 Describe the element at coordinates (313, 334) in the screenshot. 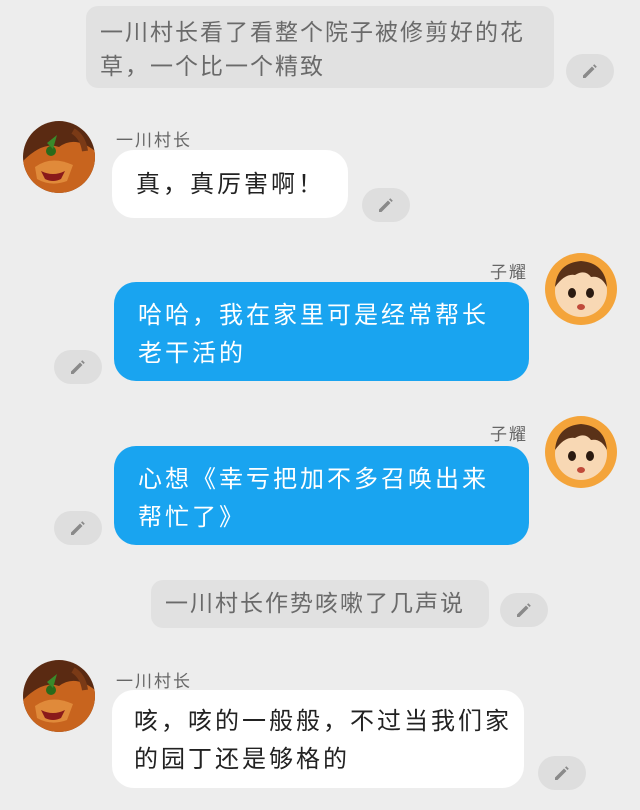

I see `message-text: 哈哈，我在家里可是经常帮长老干活的` at that location.